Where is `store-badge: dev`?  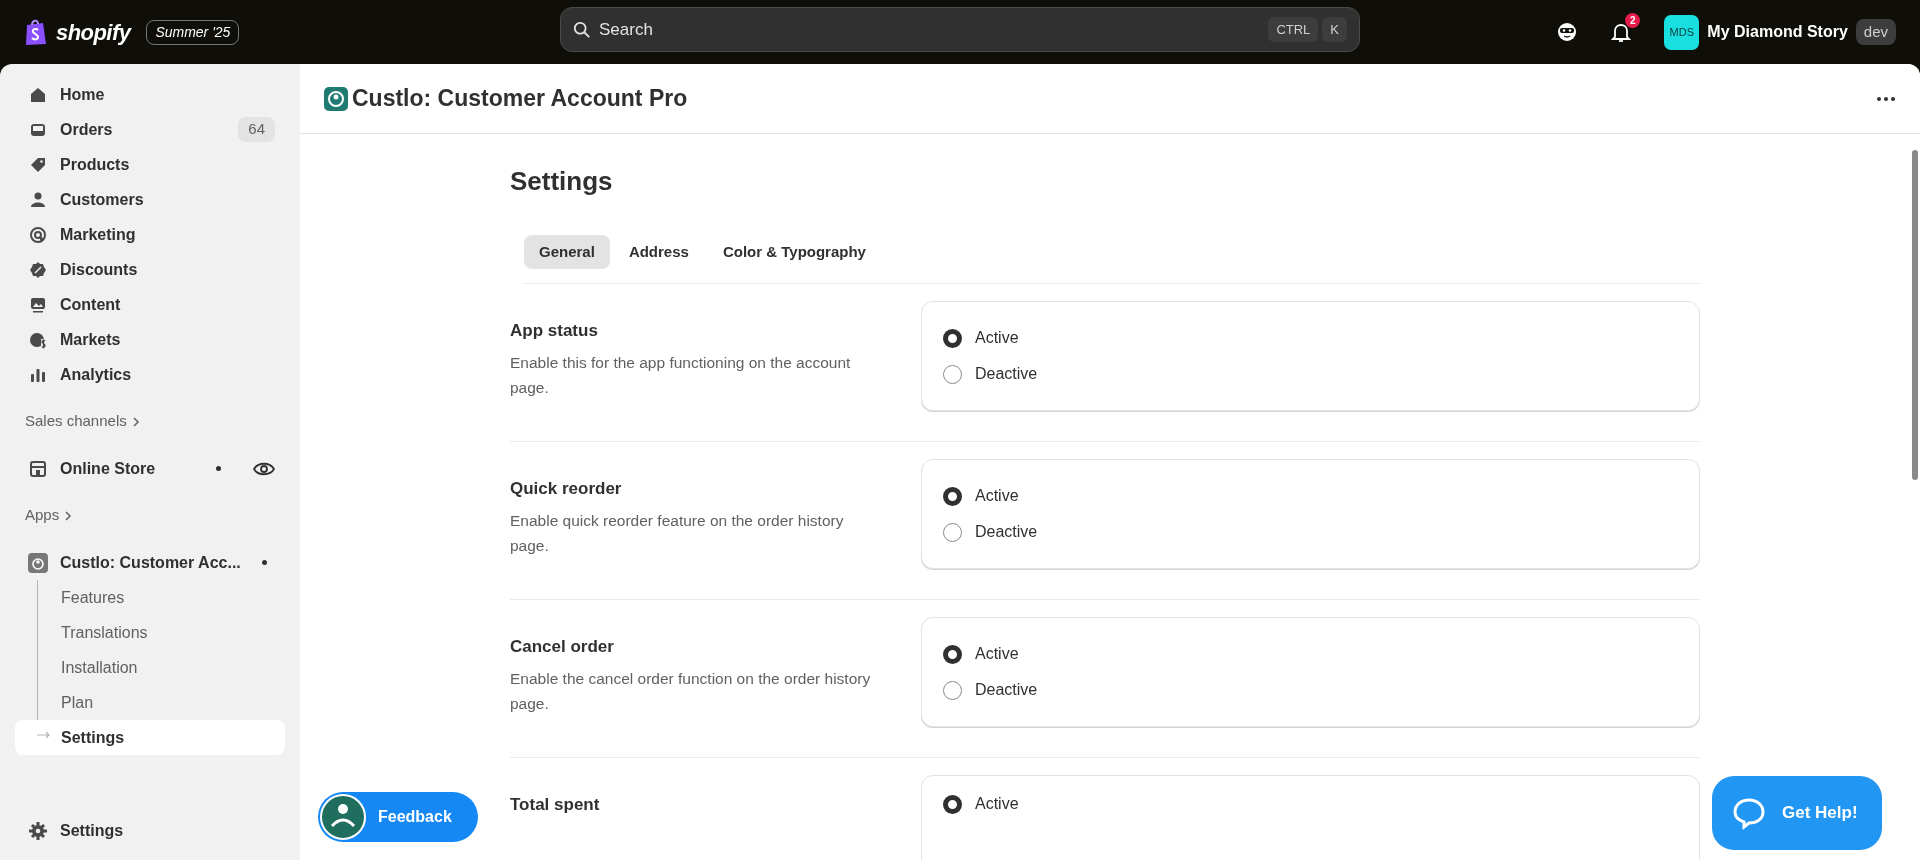 store-badge: dev is located at coordinates (1875, 32).